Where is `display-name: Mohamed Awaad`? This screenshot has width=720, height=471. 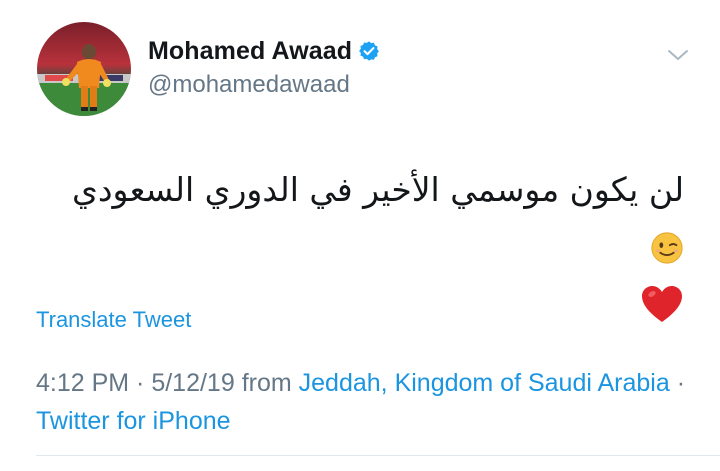
display-name: Mohamed Awaad is located at coordinates (250, 51).